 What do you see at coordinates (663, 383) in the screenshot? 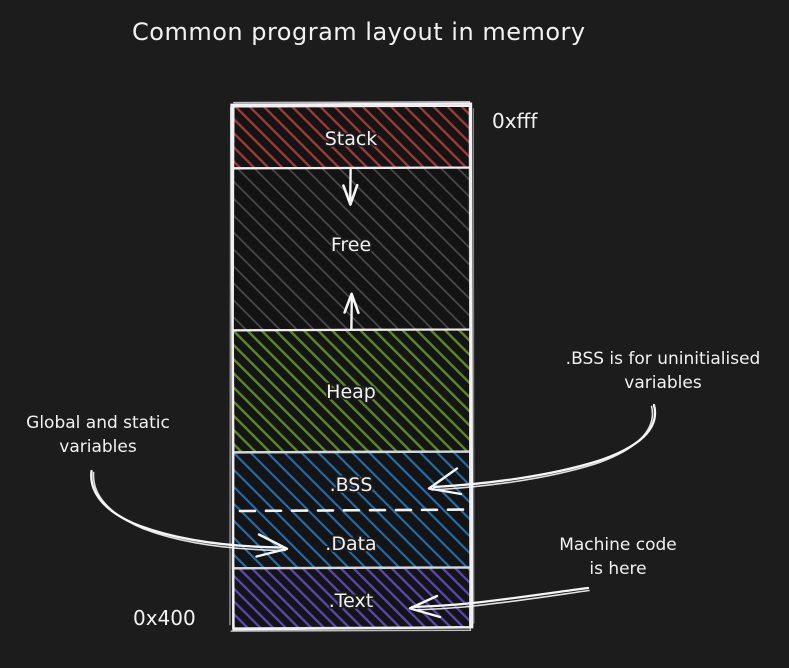
I see `annotation-bss-line2: variables` at bounding box center [663, 383].